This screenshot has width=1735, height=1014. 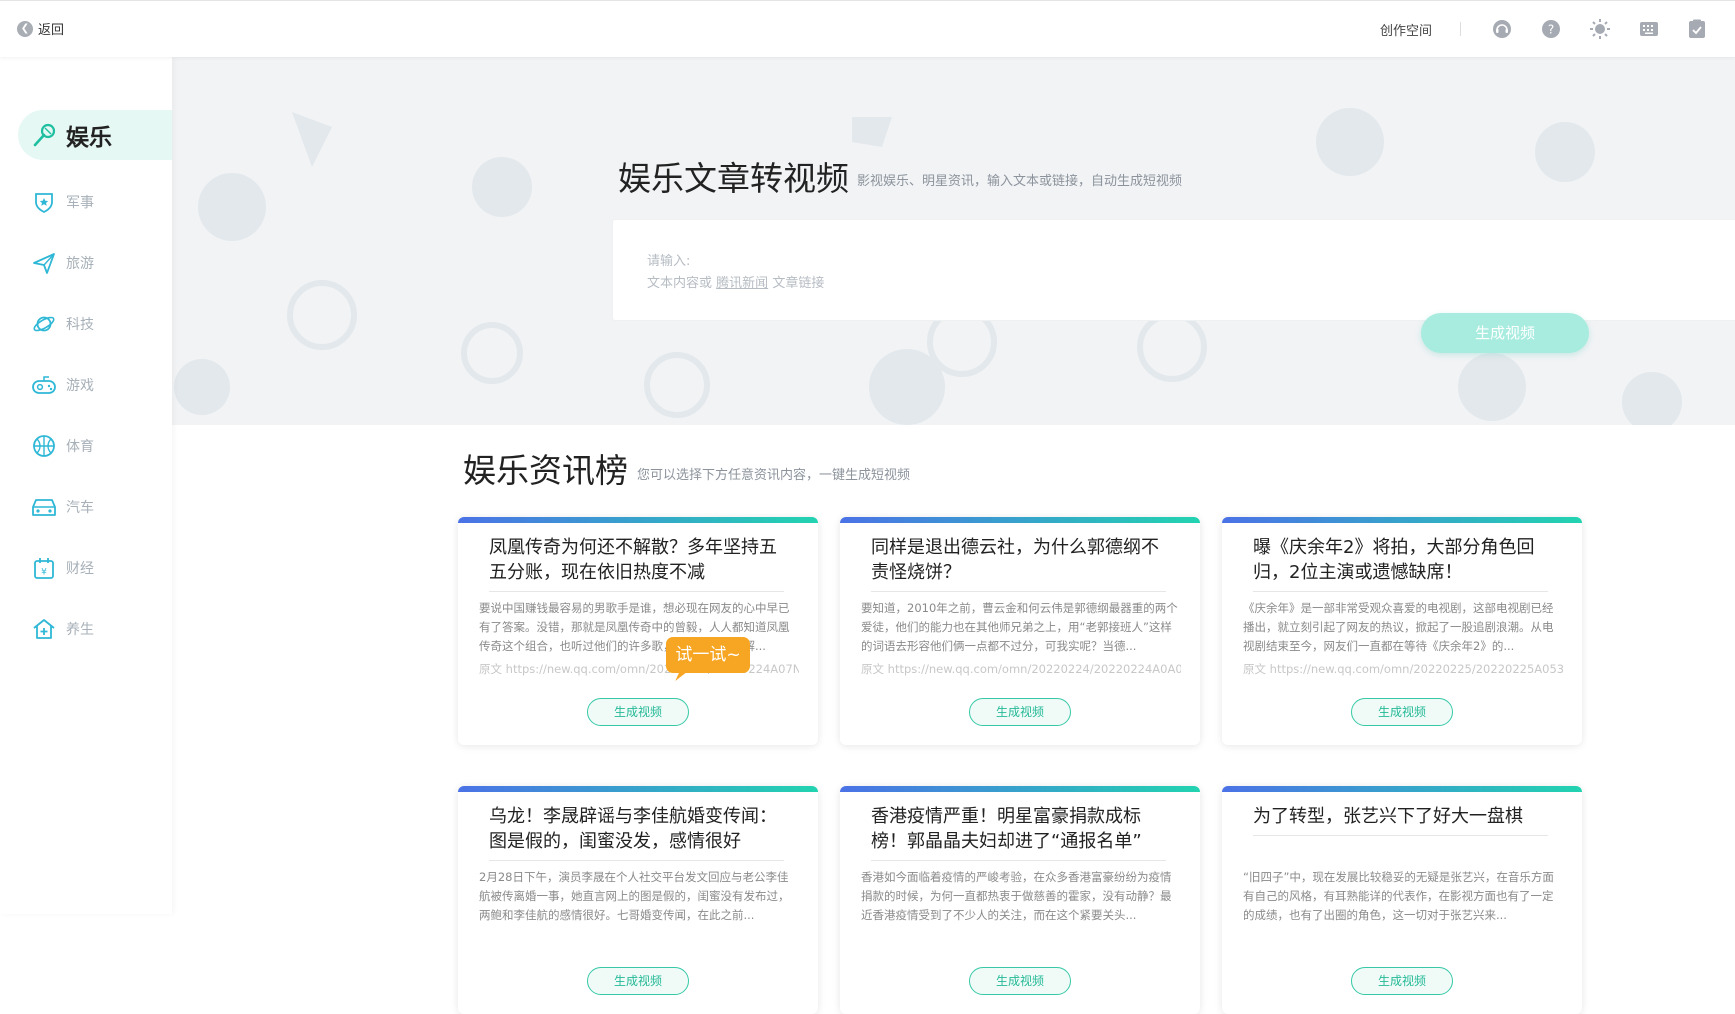 I want to click on shield-star-icon, so click(x=44, y=202).